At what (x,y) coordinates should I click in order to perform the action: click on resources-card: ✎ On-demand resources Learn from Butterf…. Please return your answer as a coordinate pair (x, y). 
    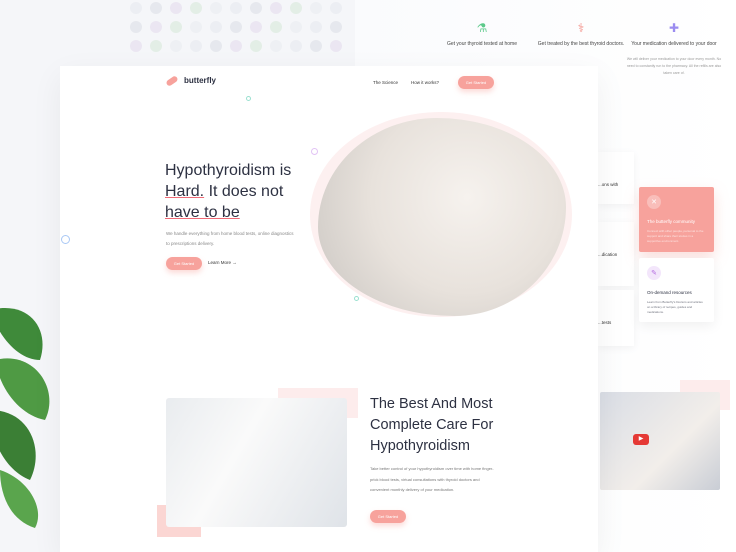
    Looking at the image, I should click on (676, 290).